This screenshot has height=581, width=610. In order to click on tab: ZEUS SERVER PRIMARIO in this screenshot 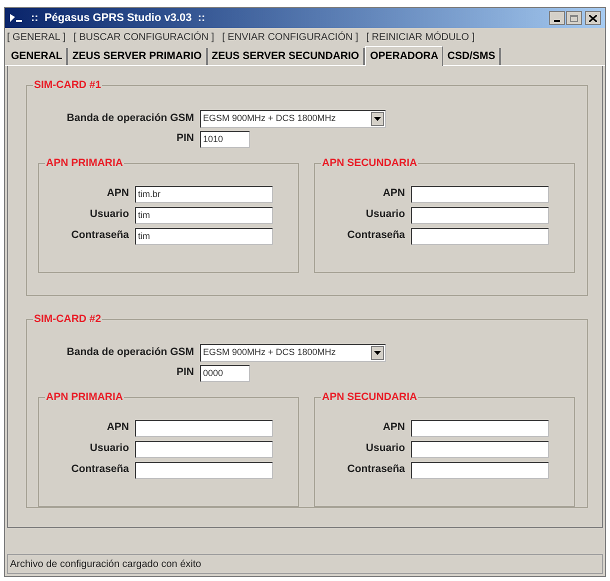, I will do `click(138, 56)`.